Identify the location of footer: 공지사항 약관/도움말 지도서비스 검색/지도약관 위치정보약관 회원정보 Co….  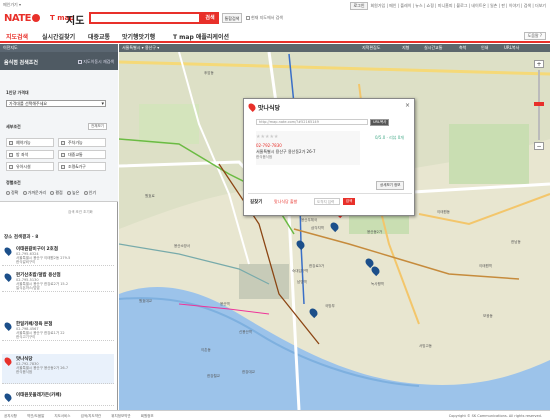
(275, 415).